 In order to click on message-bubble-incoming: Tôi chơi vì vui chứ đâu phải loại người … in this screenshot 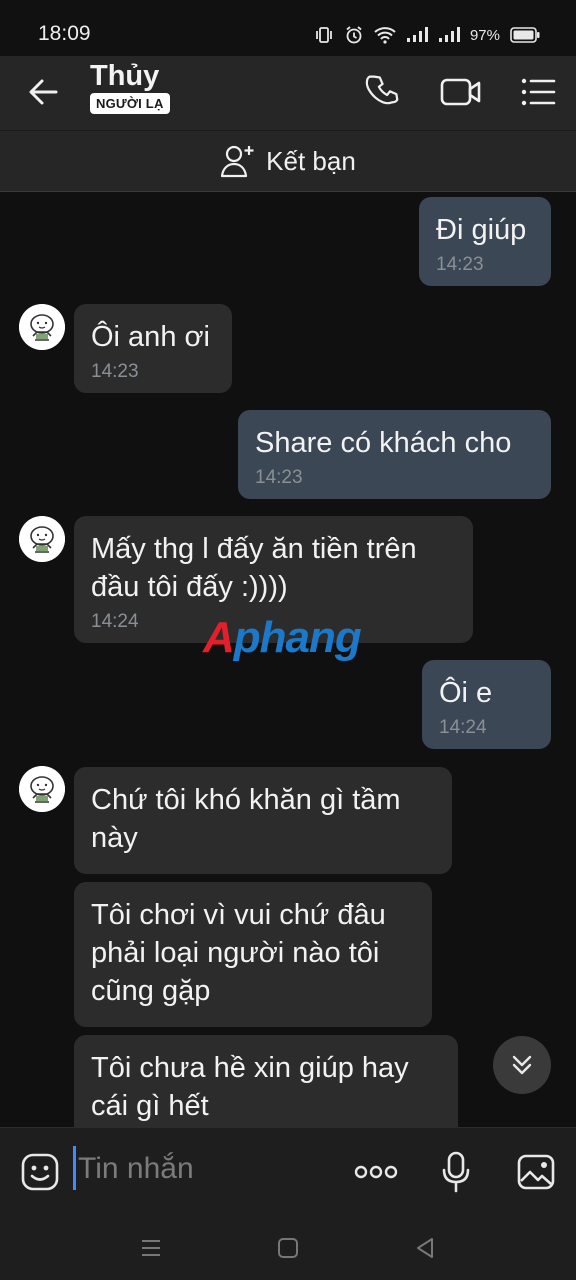, I will do `click(253, 954)`.